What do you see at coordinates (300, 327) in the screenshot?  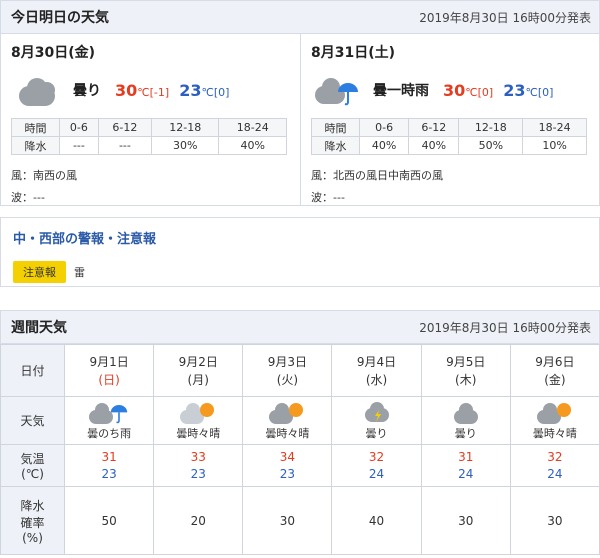 I see `weekly-header: 週間天気 2019年8月30日 16時00分発表` at bounding box center [300, 327].